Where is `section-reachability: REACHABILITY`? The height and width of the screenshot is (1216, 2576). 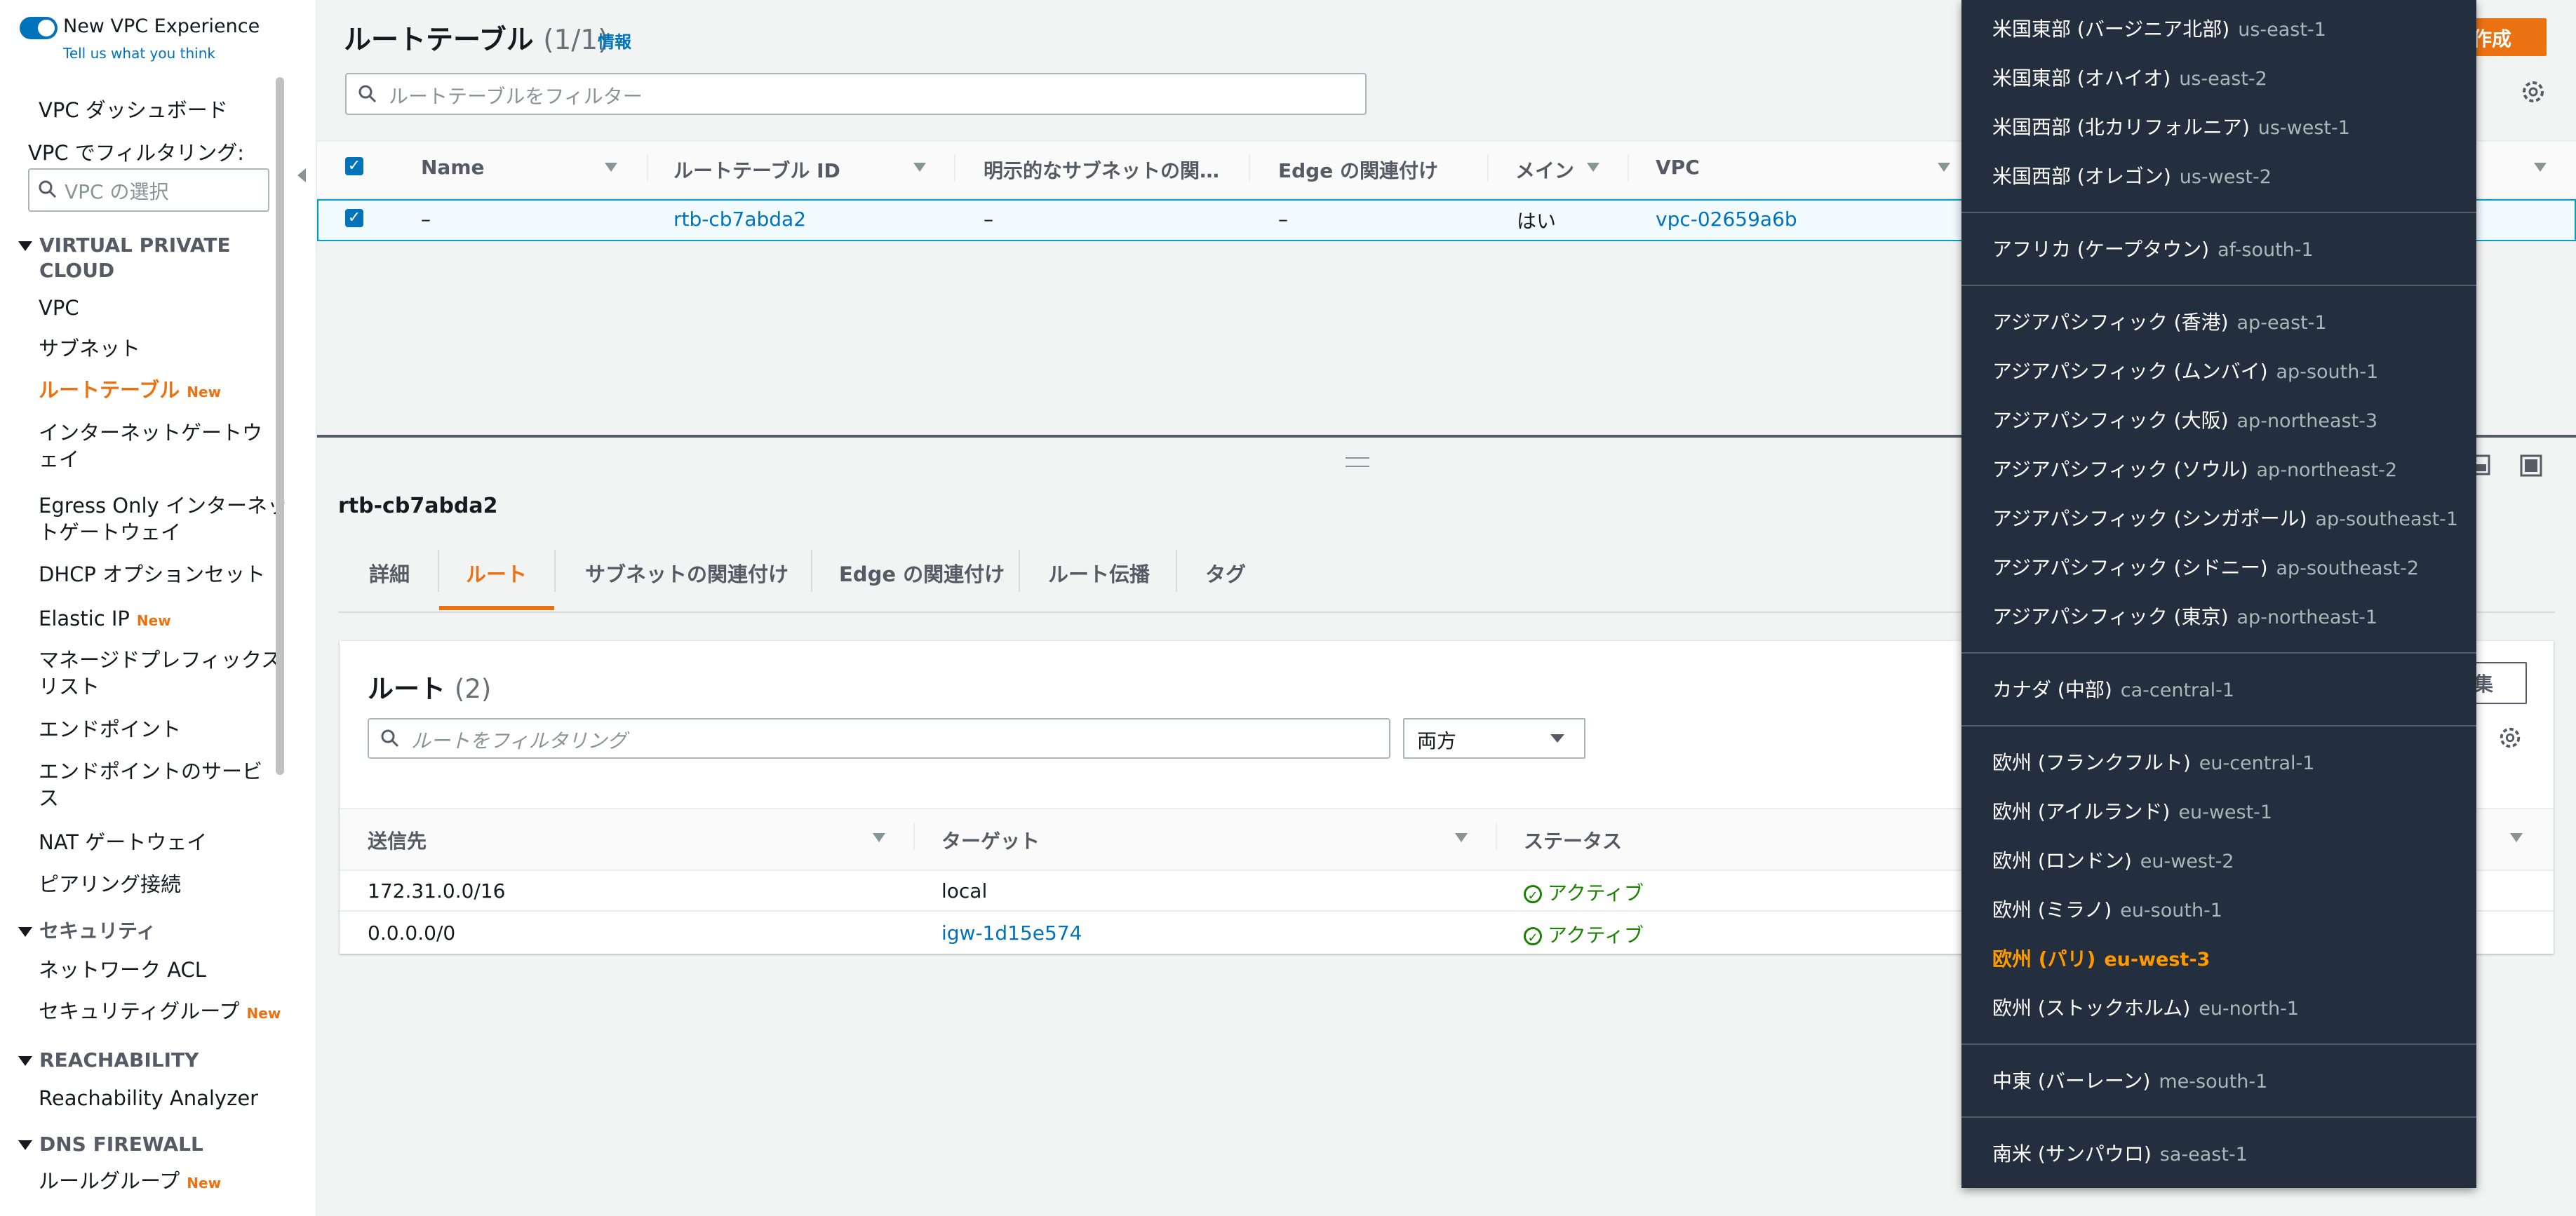
section-reachability: REACHABILITY is located at coordinates (108, 1060).